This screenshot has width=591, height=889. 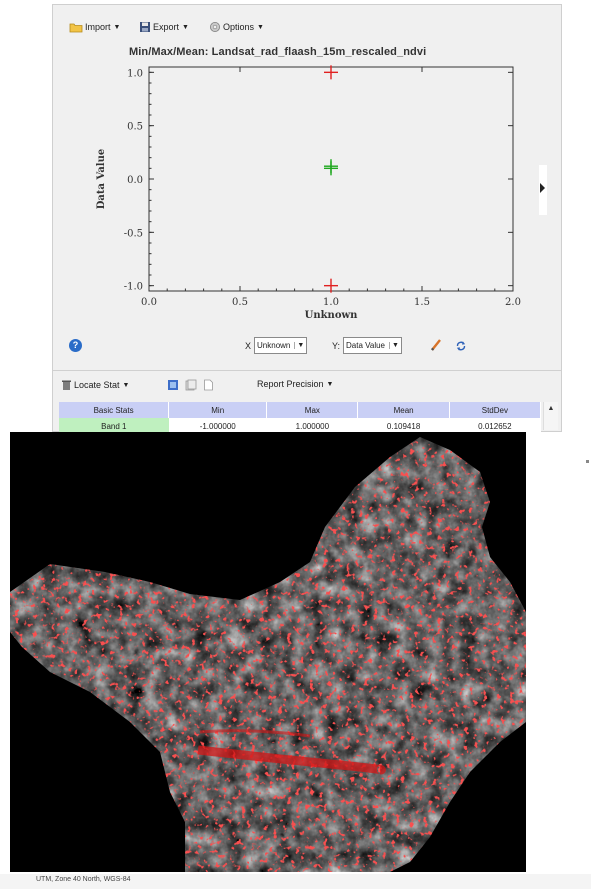 I want to click on x-tick-label: 1.5, so click(x=422, y=302).